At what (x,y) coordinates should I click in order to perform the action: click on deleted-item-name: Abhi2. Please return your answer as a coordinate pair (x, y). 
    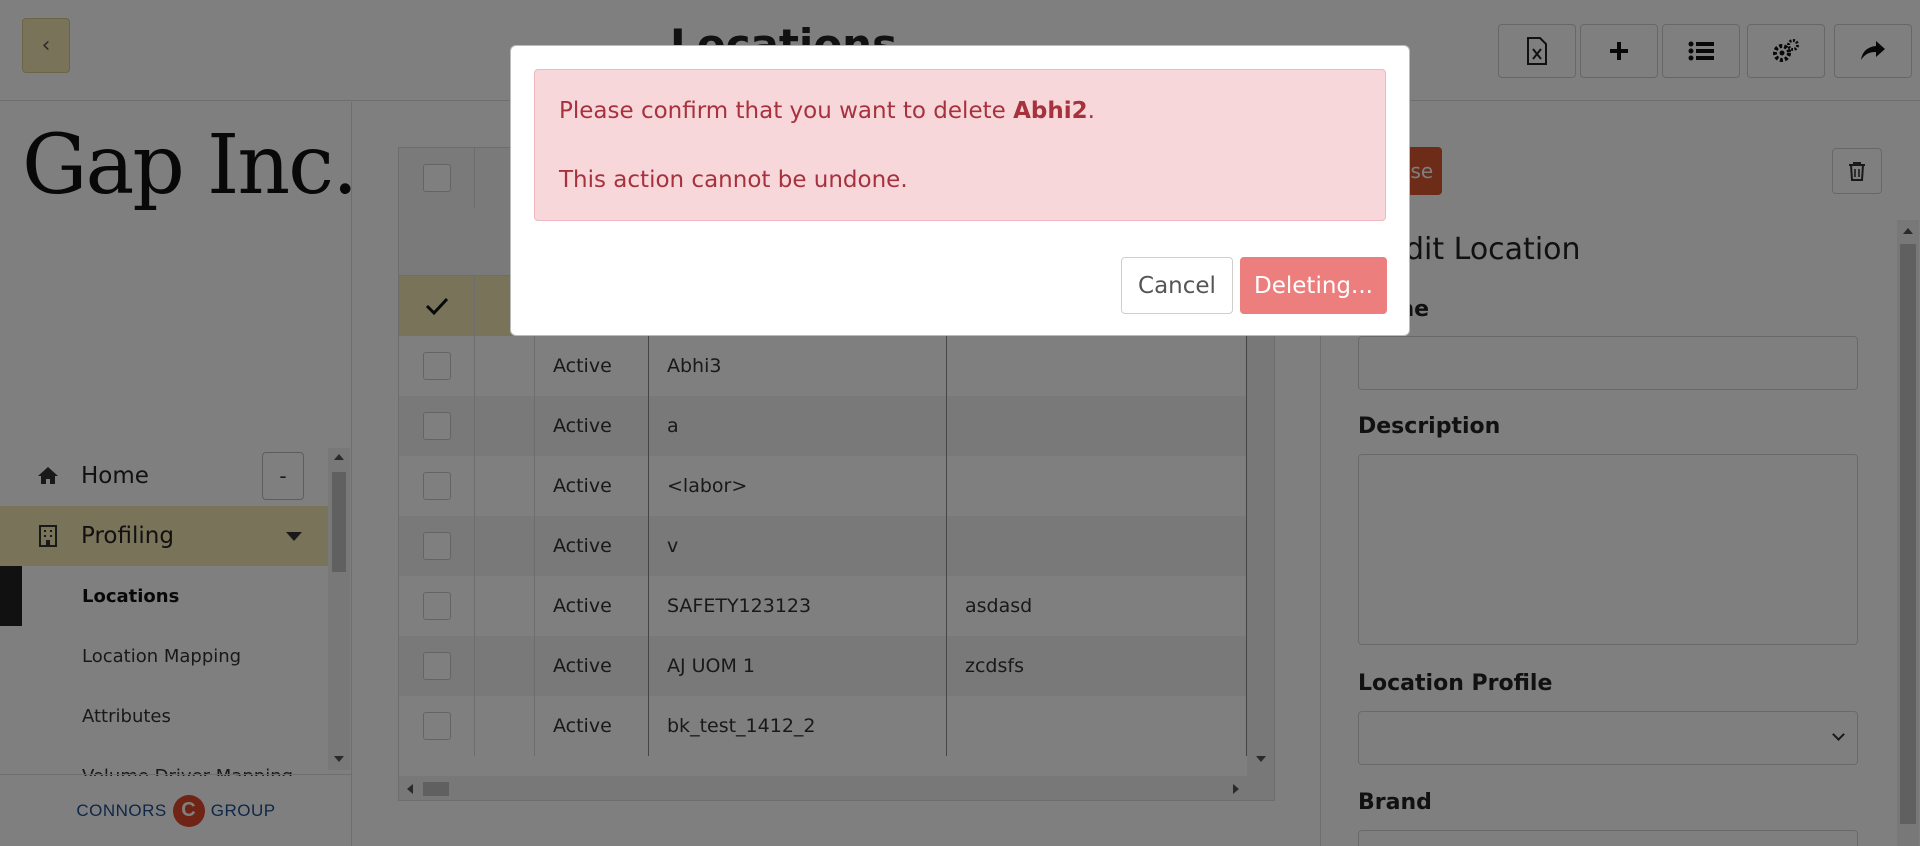
    Looking at the image, I should click on (1050, 111).